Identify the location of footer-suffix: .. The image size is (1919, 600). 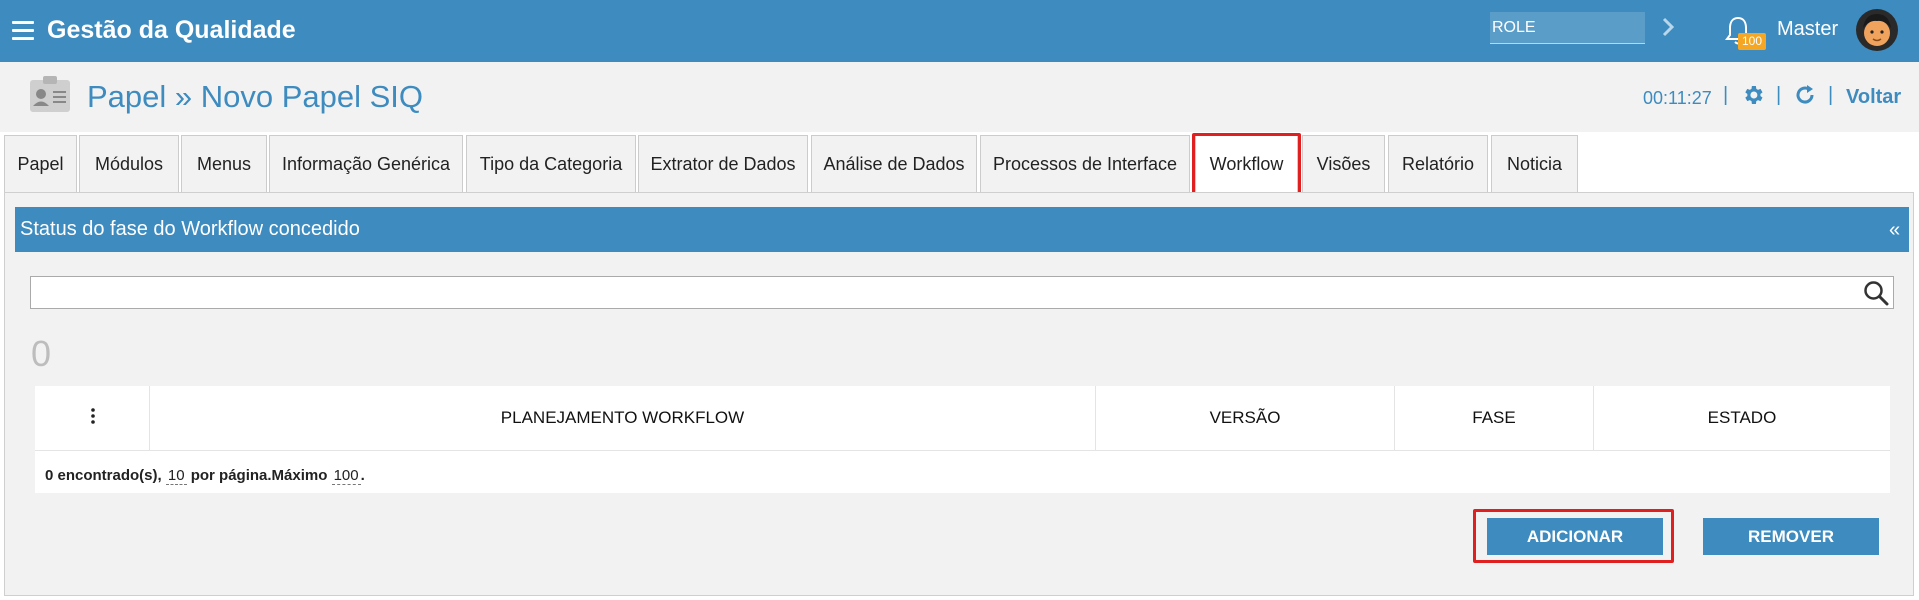
(362, 475).